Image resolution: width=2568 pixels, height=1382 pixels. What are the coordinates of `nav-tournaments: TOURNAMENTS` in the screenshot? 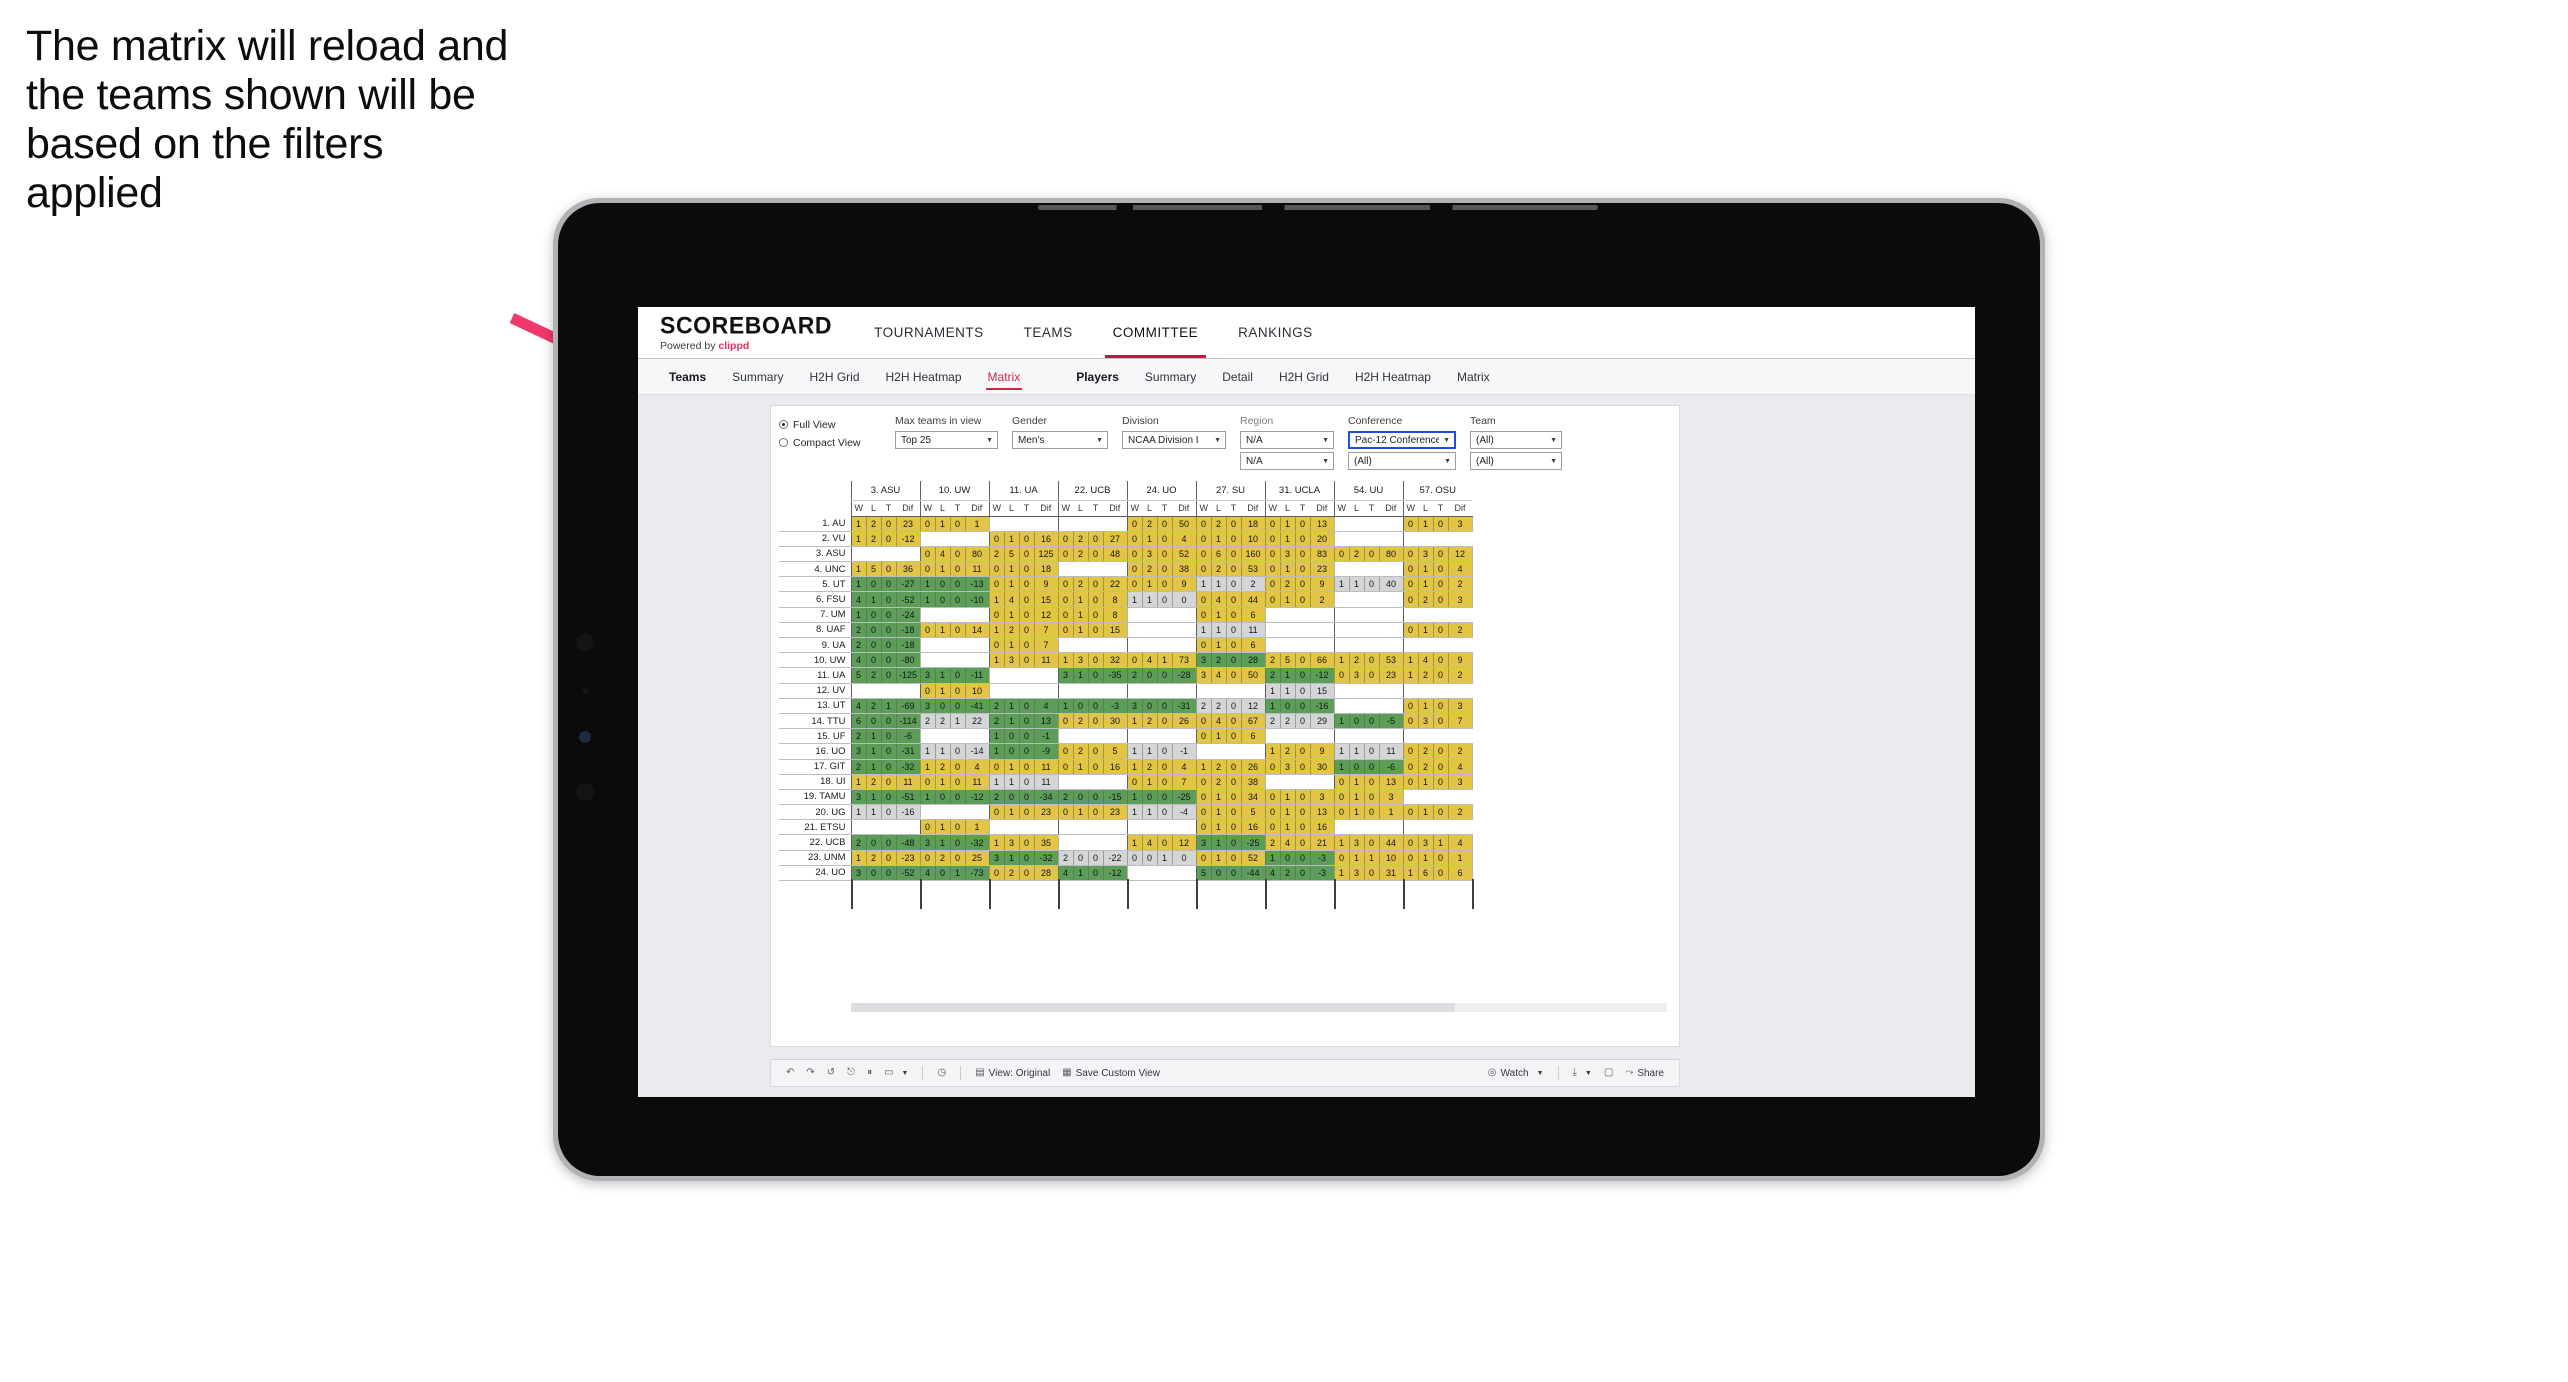 It's located at (929, 332).